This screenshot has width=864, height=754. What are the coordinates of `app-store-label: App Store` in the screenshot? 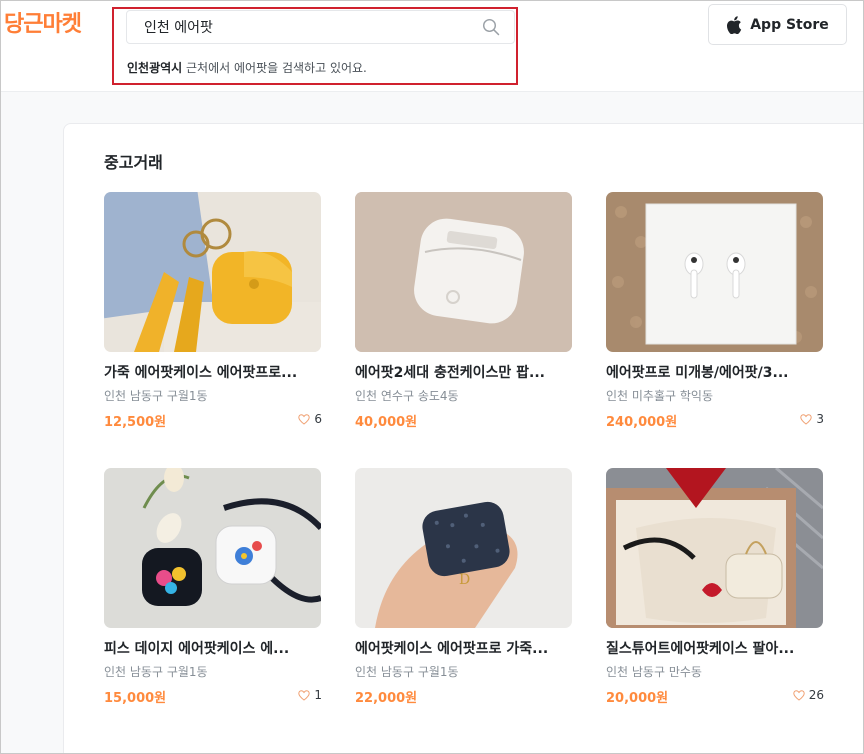 It's located at (789, 24).